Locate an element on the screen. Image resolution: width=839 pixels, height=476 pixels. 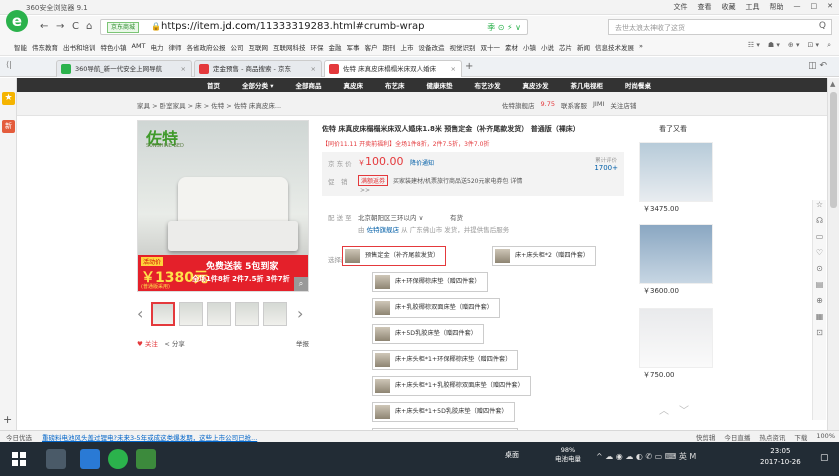
tab-360-nav: 360导航_新一代安全上网导航 × is located at coordinates (124, 68).